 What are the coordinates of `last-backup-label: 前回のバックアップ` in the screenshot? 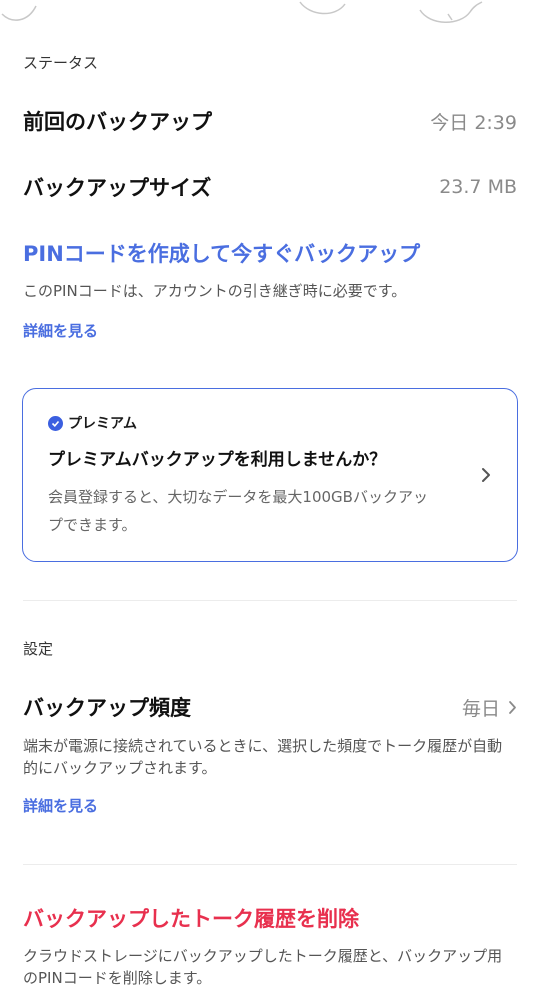 It's located at (117, 122).